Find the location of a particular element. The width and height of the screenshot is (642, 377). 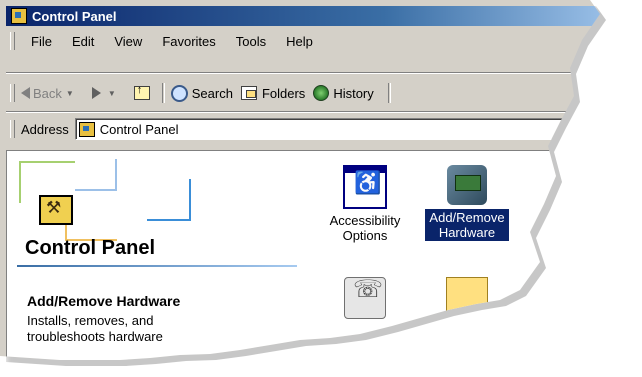

control-panel-small-icon is located at coordinates (87, 129).